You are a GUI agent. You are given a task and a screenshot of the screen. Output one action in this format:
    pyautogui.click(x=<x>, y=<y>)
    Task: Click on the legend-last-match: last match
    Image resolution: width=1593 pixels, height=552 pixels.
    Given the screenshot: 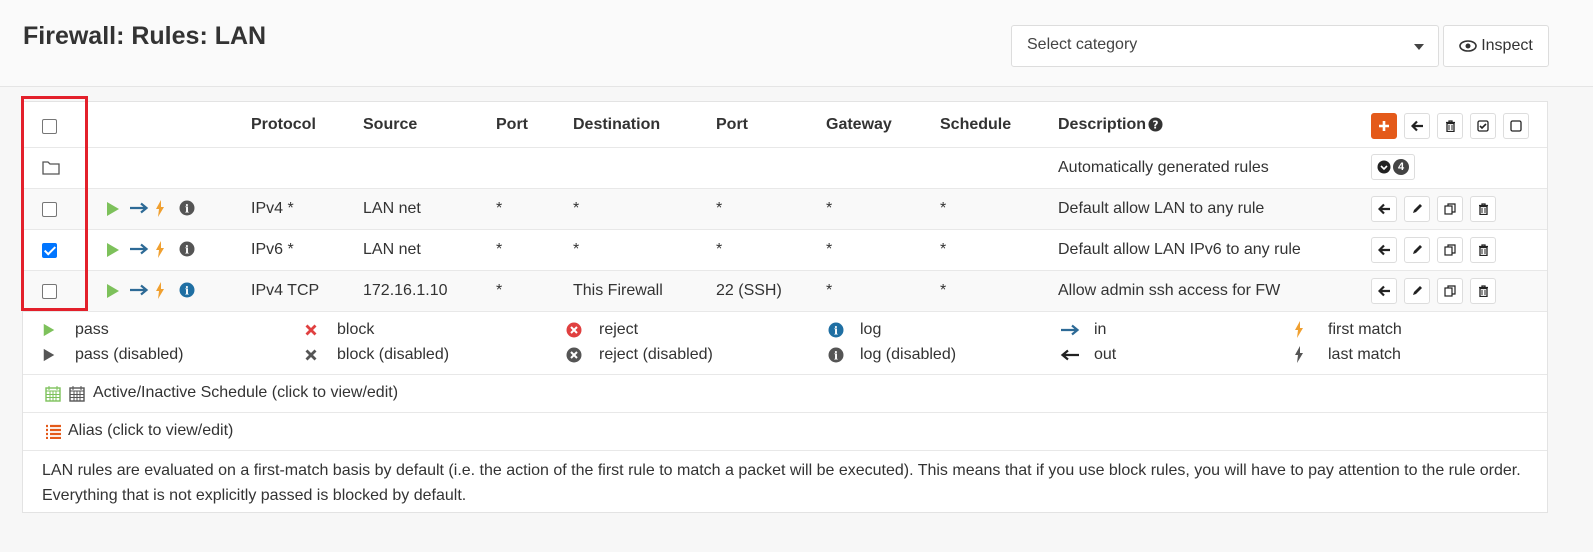 What is the action you would take?
    pyautogui.click(x=1364, y=354)
    